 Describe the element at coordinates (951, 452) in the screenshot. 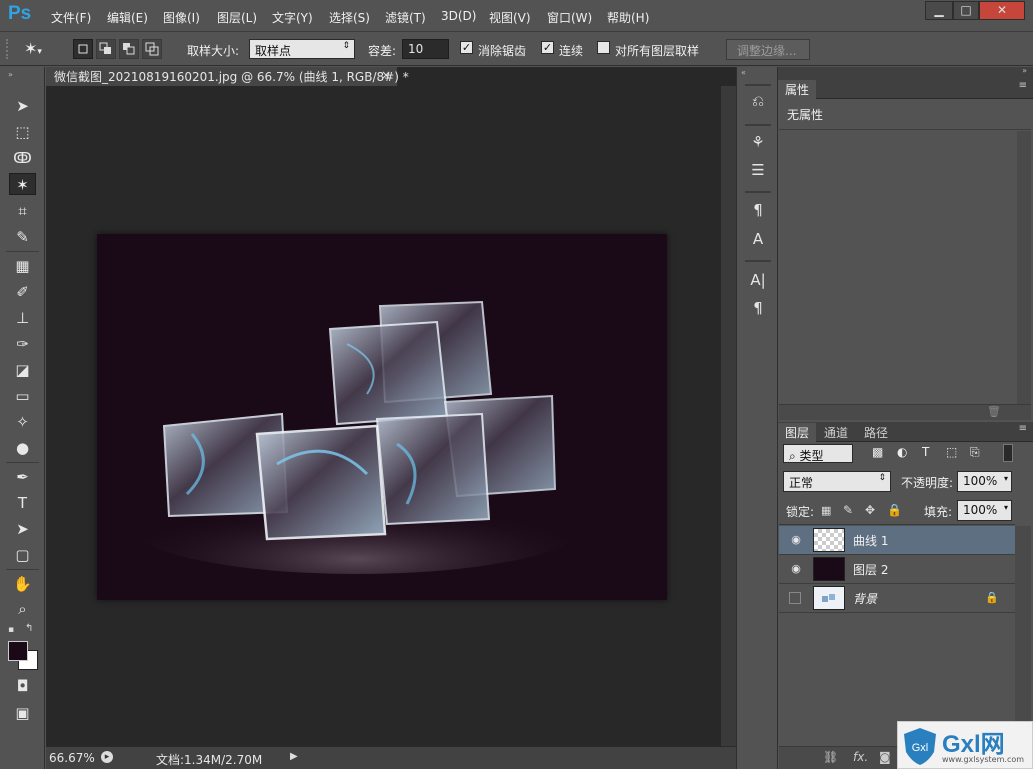

I see `filter-shape-icon: ⬚` at that location.